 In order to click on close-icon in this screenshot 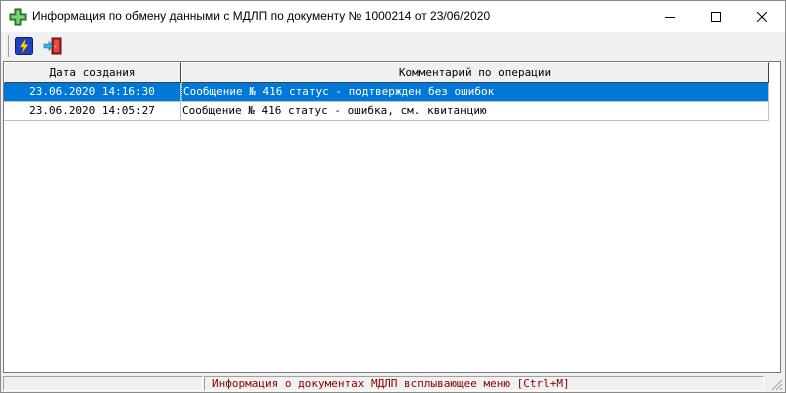, I will do `click(762, 16)`.